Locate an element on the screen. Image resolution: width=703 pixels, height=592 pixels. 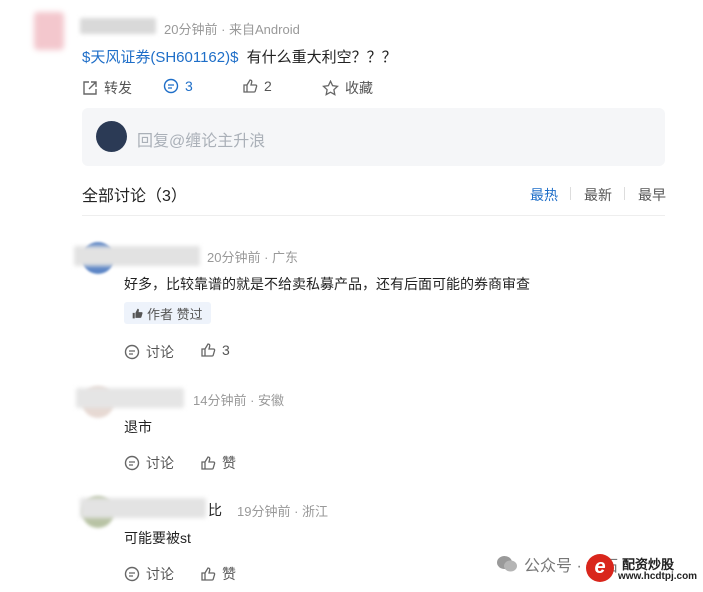
post-author-avatar is located at coordinates (49, 31).